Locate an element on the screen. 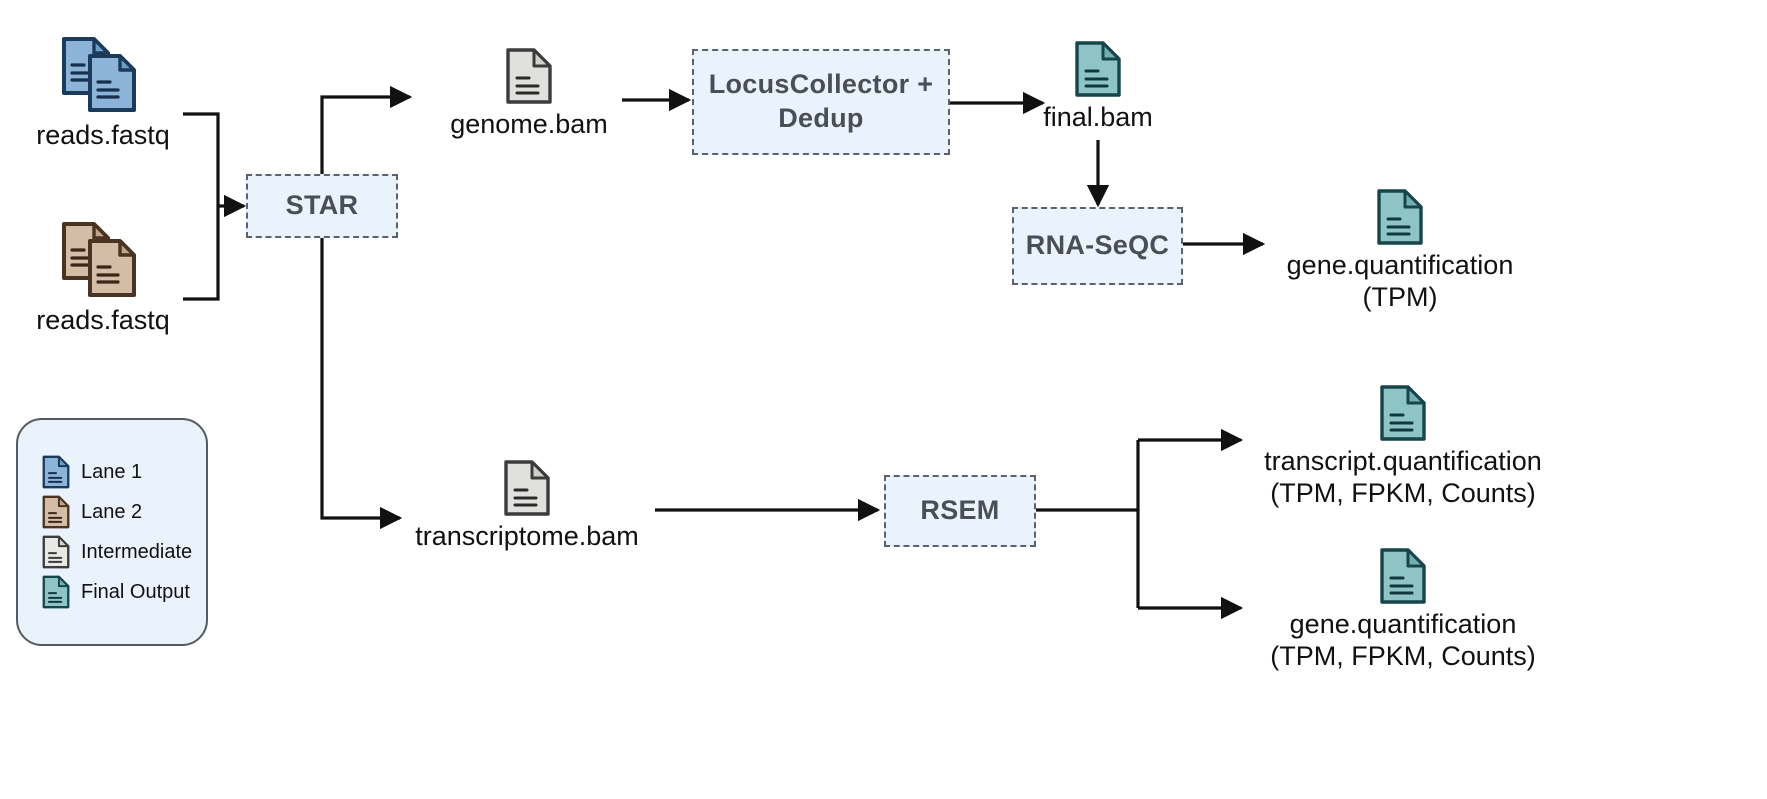 The image size is (1767, 799). edge-star-to-genome-bam is located at coordinates (366, 130).